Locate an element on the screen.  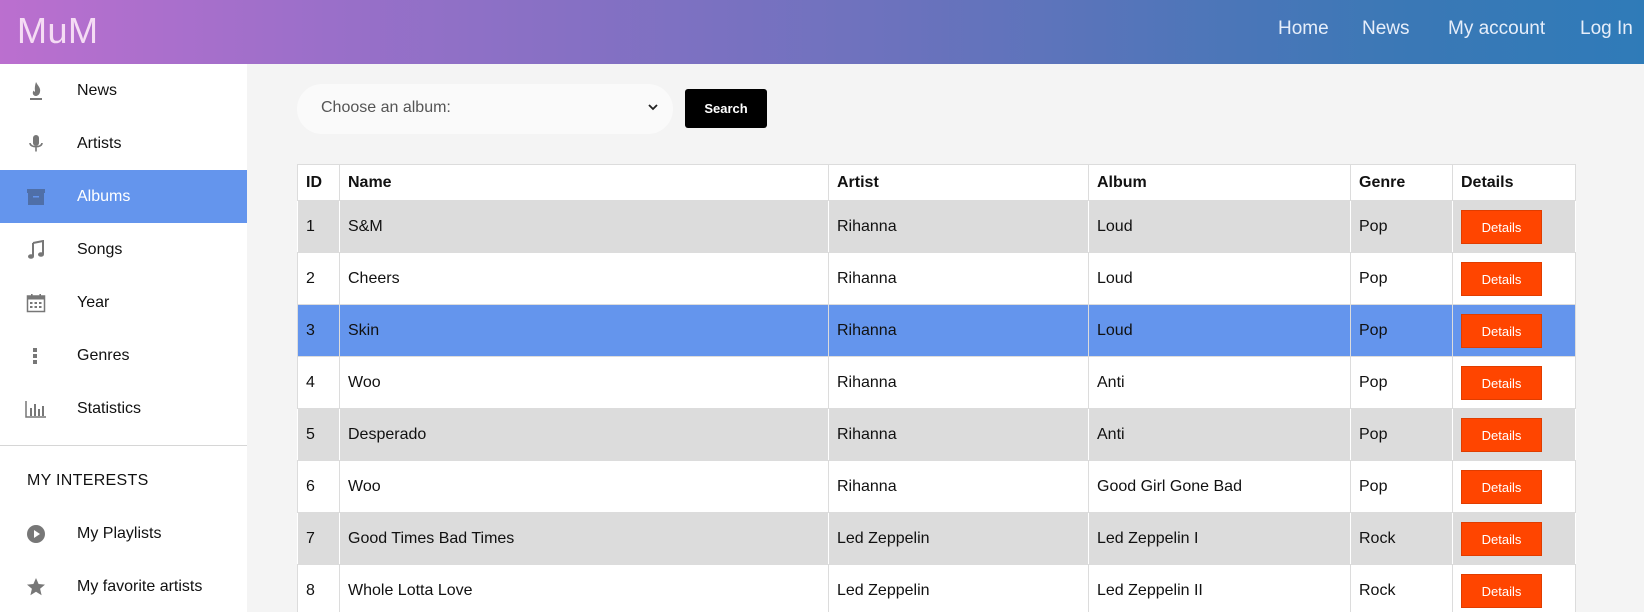
my-interests-heading: MY INTERESTS is located at coordinates (88, 480).